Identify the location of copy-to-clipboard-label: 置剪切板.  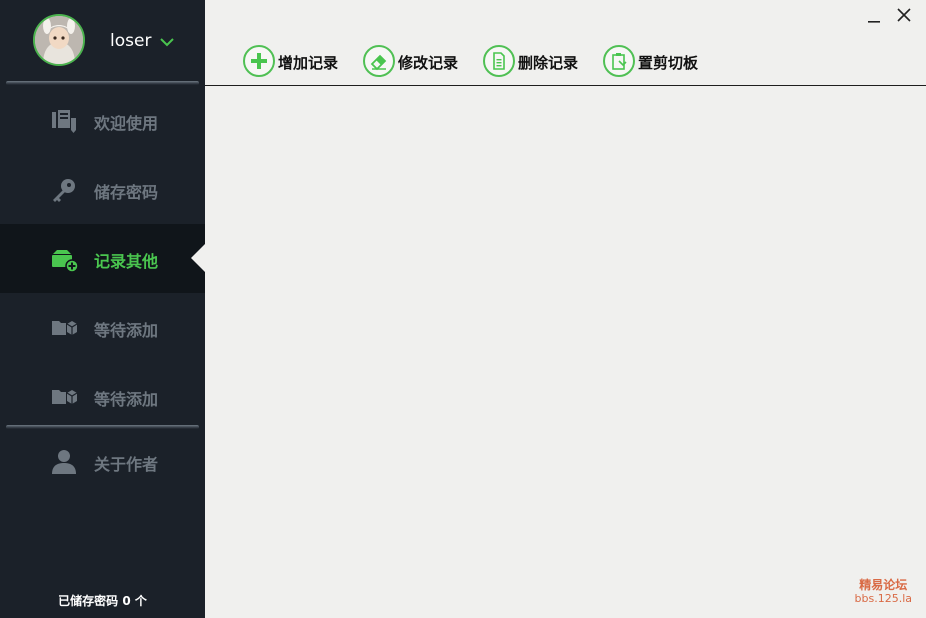
(668, 63).